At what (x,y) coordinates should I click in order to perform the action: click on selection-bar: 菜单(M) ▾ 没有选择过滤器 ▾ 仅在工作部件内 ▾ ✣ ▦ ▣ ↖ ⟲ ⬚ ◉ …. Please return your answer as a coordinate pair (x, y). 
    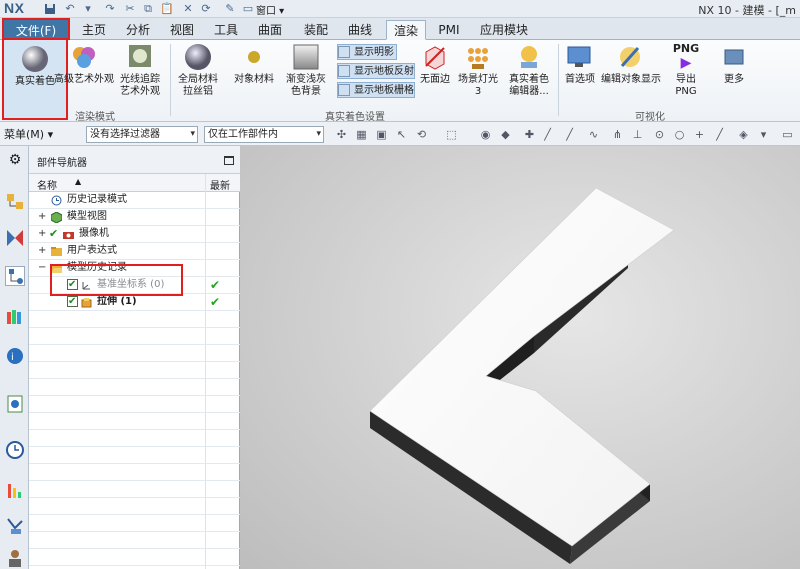
    Looking at the image, I should click on (400, 134).